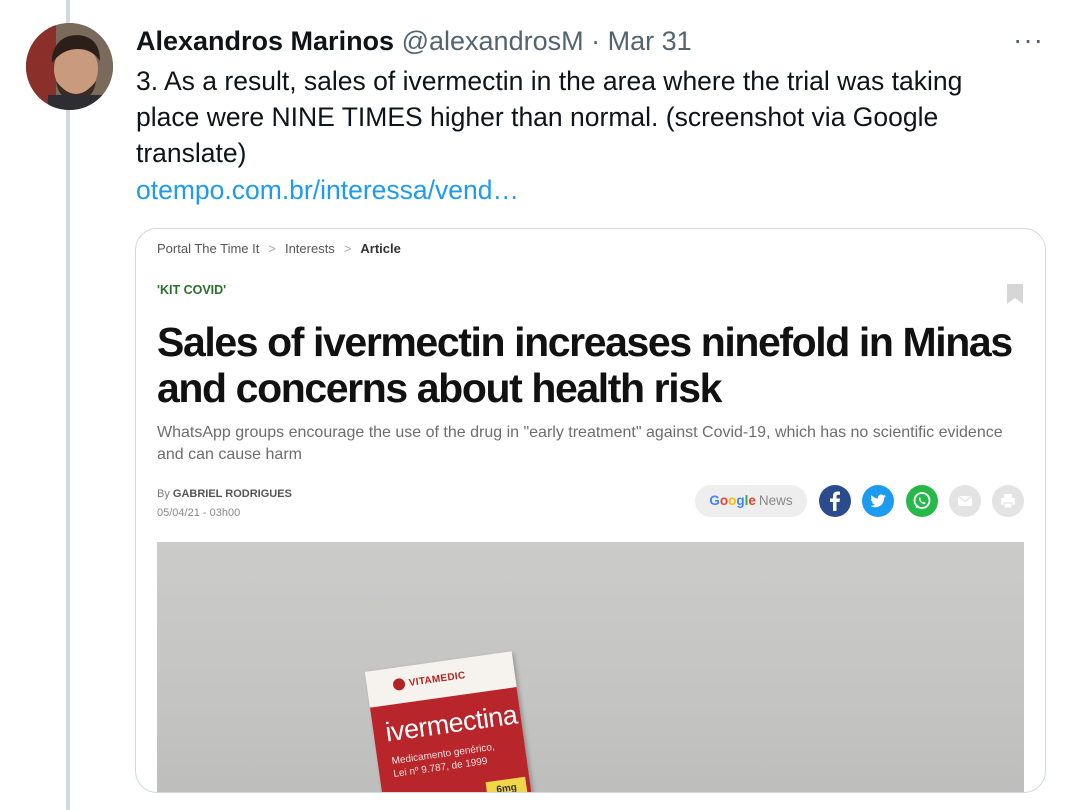  What do you see at coordinates (650, 41) in the screenshot?
I see `tweet-date: Mar 31` at bounding box center [650, 41].